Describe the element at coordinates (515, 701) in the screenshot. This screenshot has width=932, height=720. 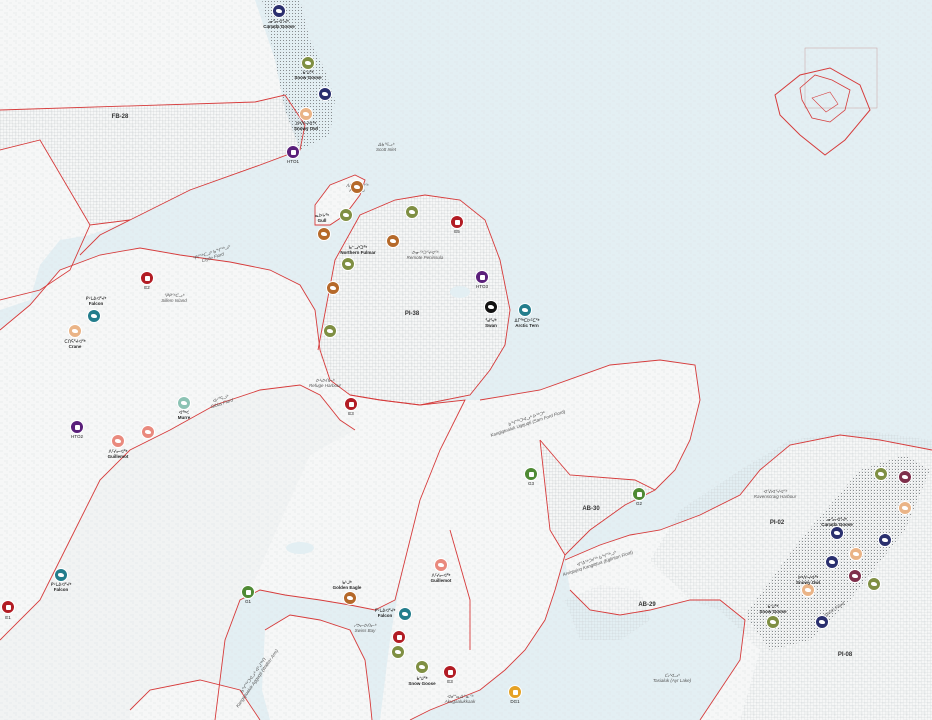
I see `site-code-dg1: DG1` at that location.